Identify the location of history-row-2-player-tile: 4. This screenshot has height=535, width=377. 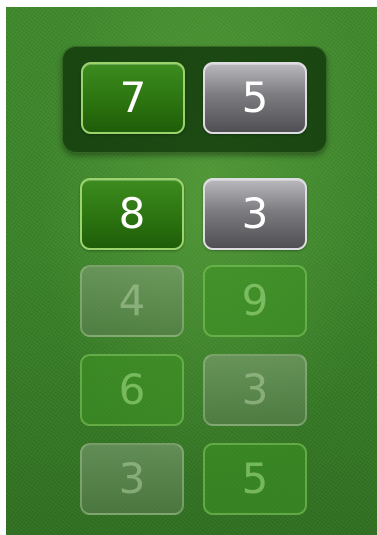
(132, 301).